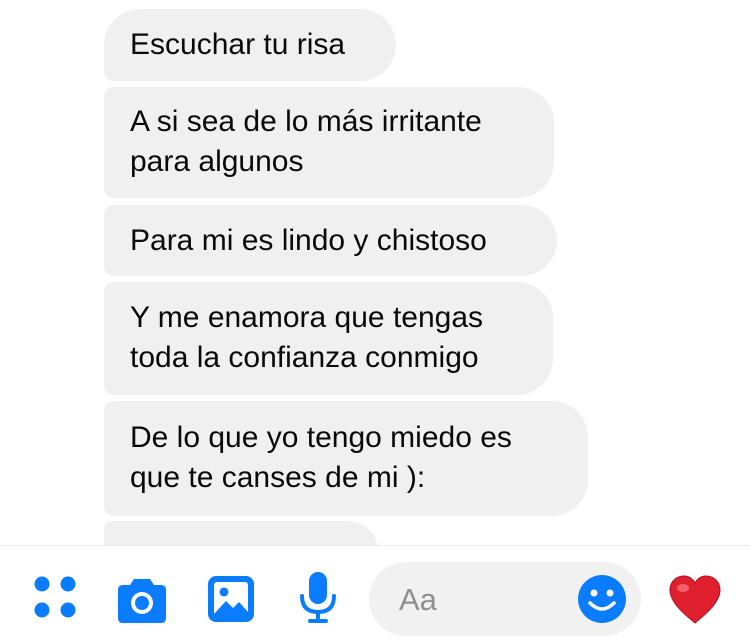 The width and height of the screenshot is (750, 641). What do you see at coordinates (241, 533) in the screenshot?
I see `message-bubble-partial` at bounding box center [241, 533].